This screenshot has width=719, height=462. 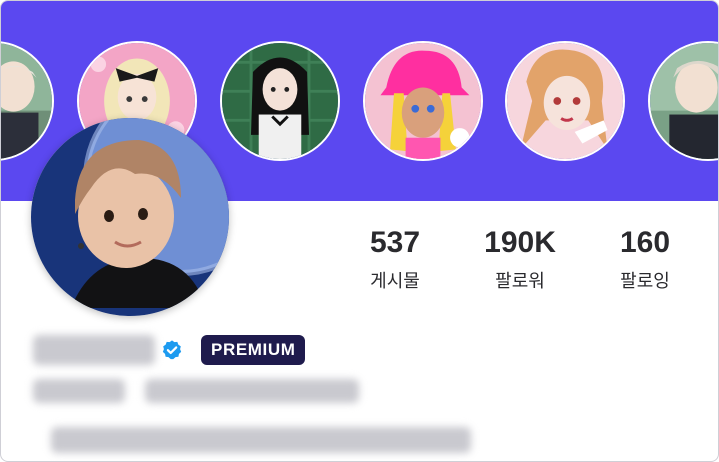 I want to click on stat-posts-label: 게시물, so click(x=395, y=281).